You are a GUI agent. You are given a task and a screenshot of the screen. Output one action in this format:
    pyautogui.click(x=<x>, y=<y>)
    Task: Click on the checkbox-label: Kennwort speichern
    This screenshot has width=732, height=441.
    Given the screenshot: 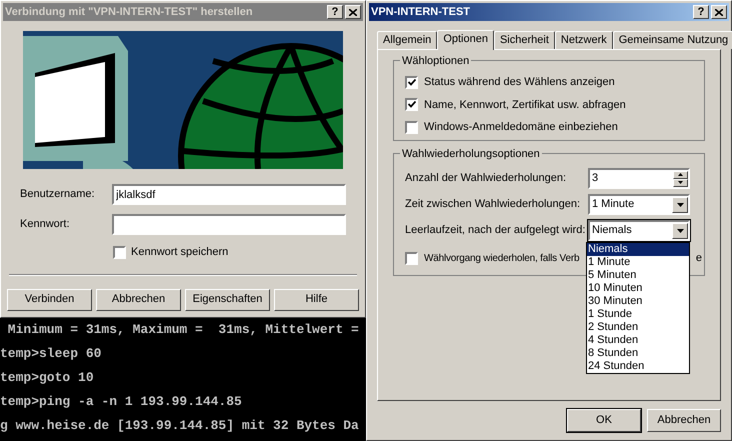 What is the action you would take?
    pyautogui.click(x=179, y=252)
    